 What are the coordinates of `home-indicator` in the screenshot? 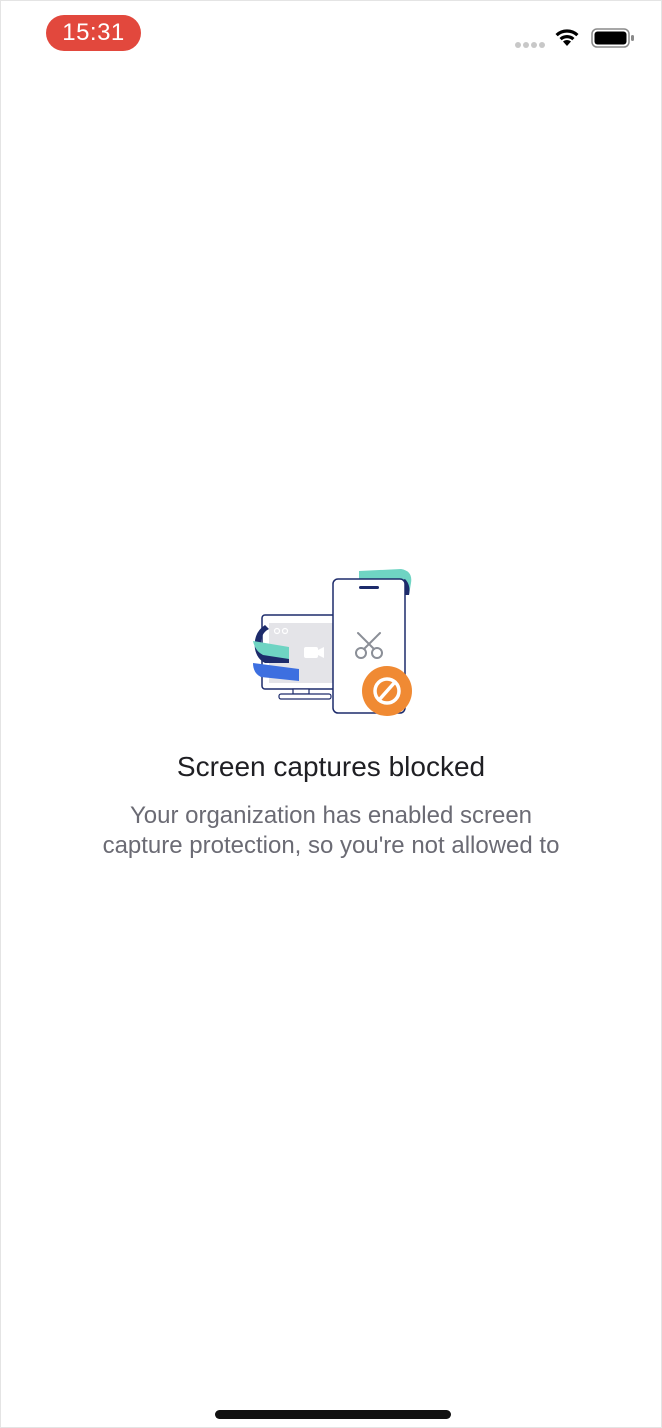 It's located at (333, 1414).